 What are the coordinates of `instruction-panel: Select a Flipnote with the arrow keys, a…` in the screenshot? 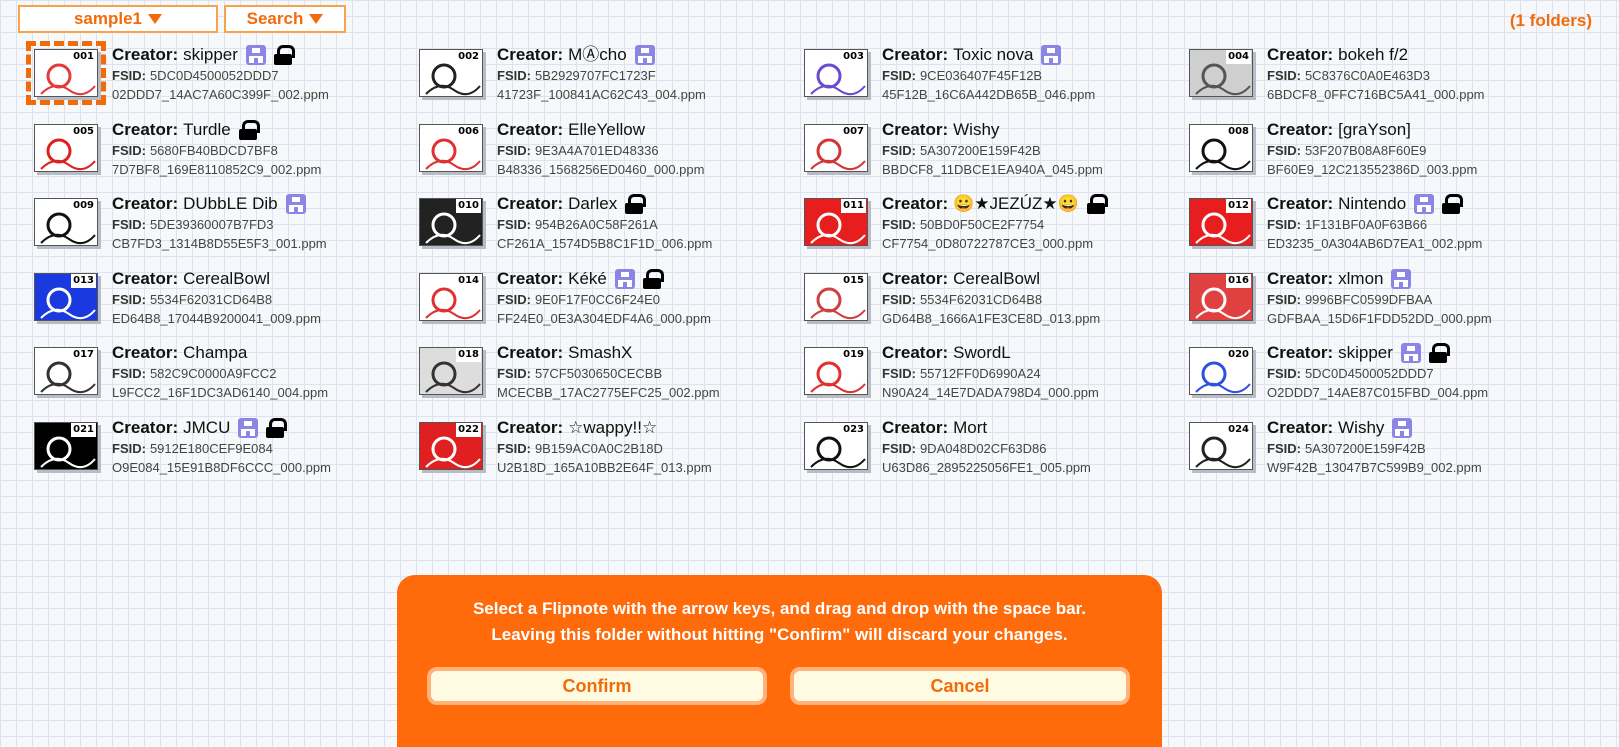 It's located at (779, 661).